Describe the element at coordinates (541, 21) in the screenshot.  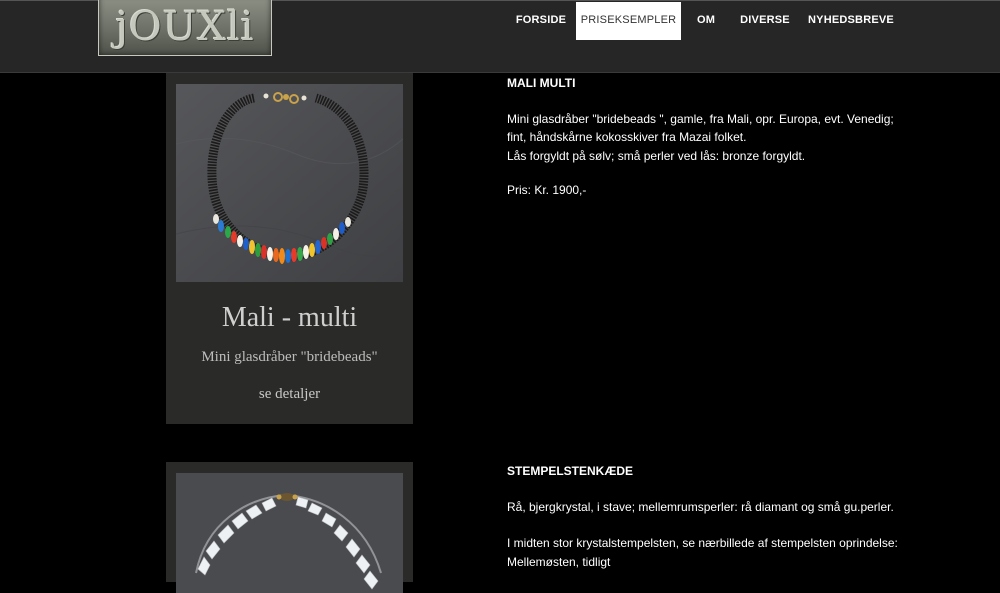
I see `nav-forside: FORSIDE` at that location.